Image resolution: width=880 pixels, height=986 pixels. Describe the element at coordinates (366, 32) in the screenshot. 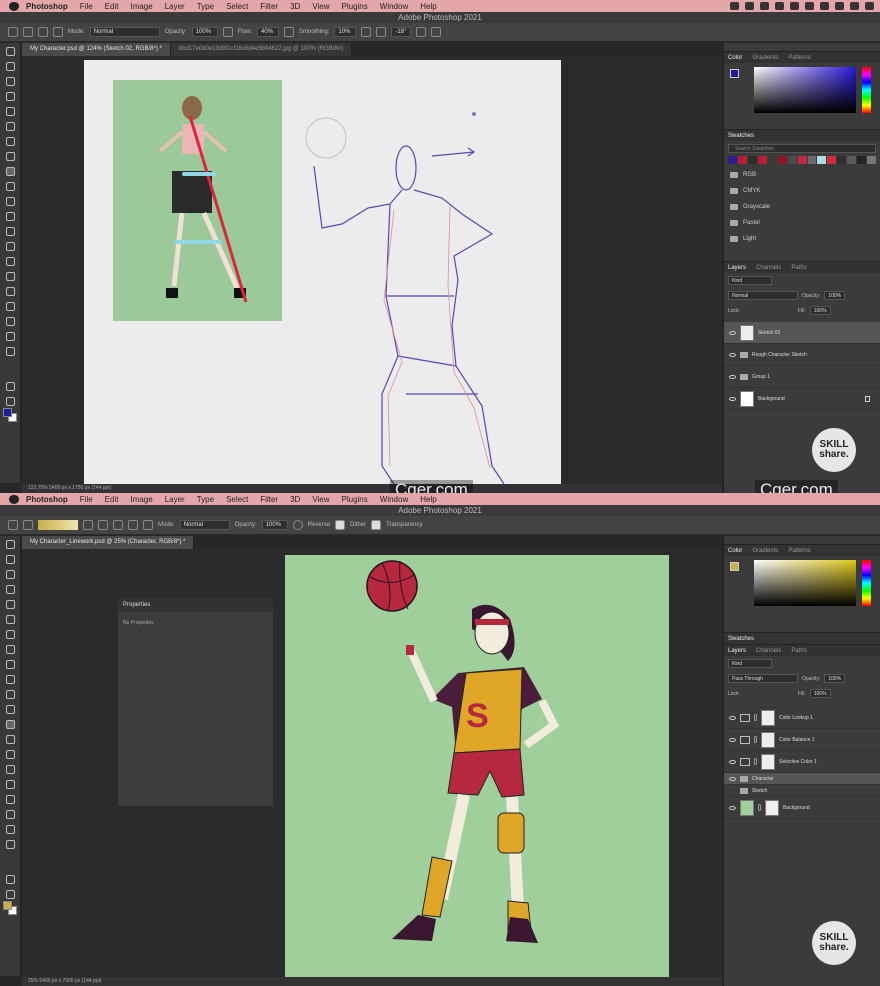

I see `smoothing-settings-icon` at that location.